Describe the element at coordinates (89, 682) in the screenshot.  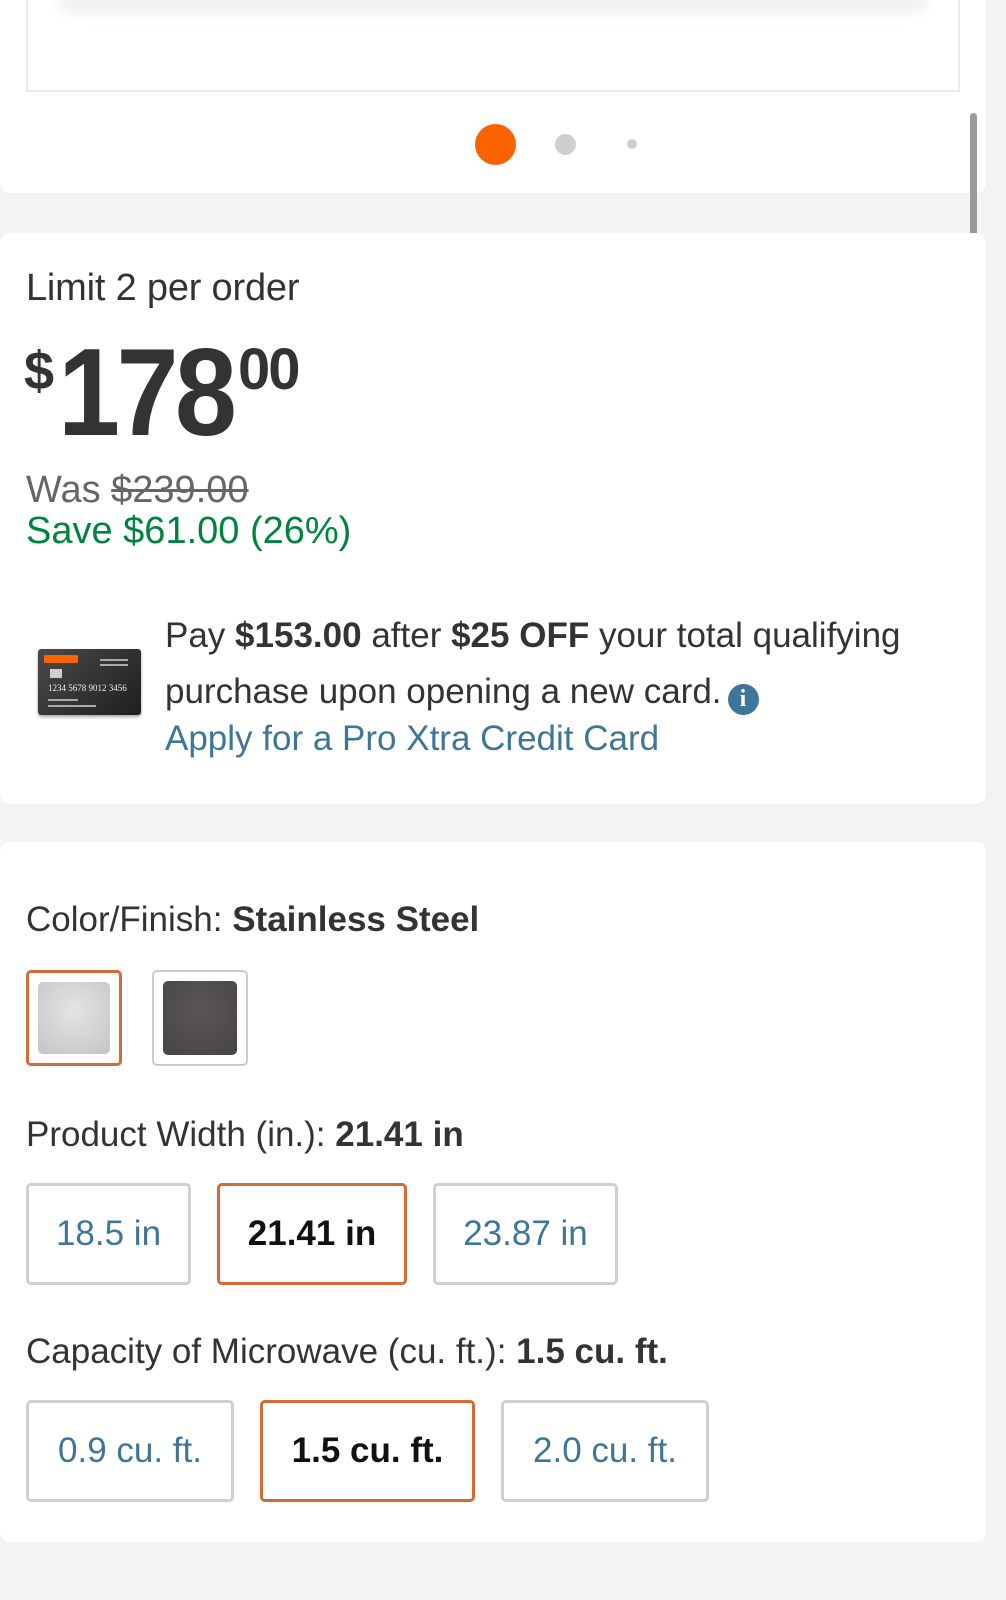
I see `credit-card-image: 1234 5678 9012 3456` at that location.